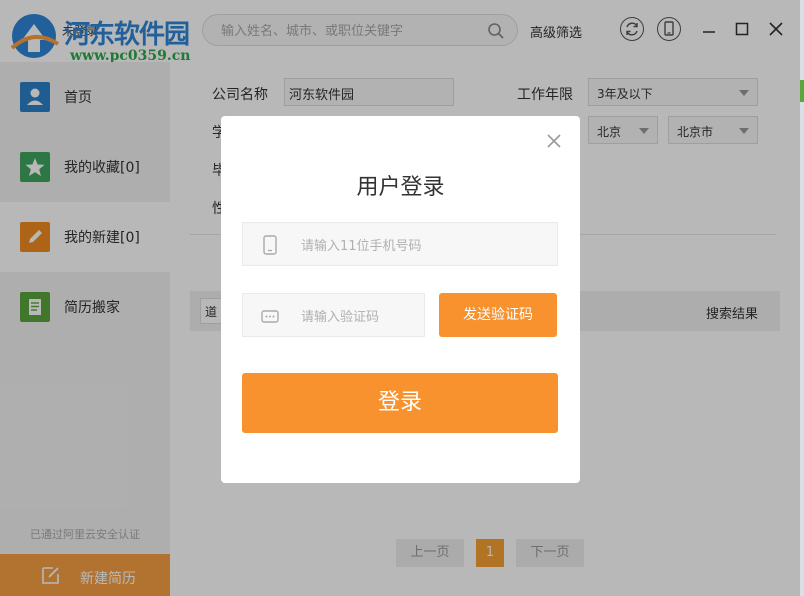 The height and width of the screenshot is (596, 804). I want to click on code-field, so click(333, 315).